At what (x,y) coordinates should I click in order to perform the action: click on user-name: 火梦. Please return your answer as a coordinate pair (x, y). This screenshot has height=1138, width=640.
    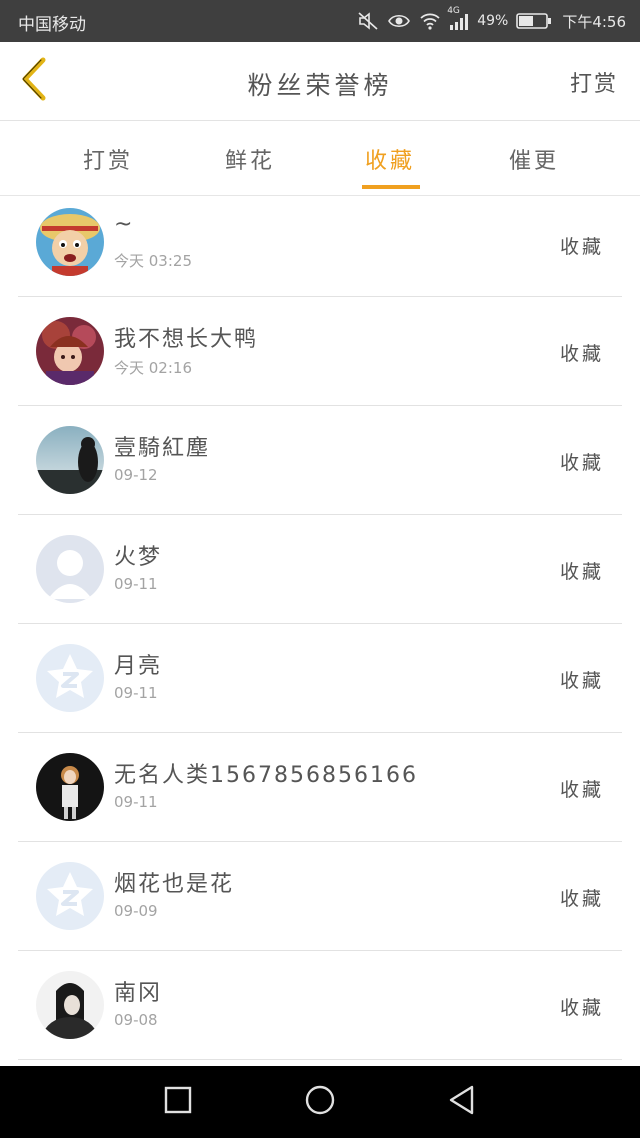
    Looking at the image, I should click on (138, 557).